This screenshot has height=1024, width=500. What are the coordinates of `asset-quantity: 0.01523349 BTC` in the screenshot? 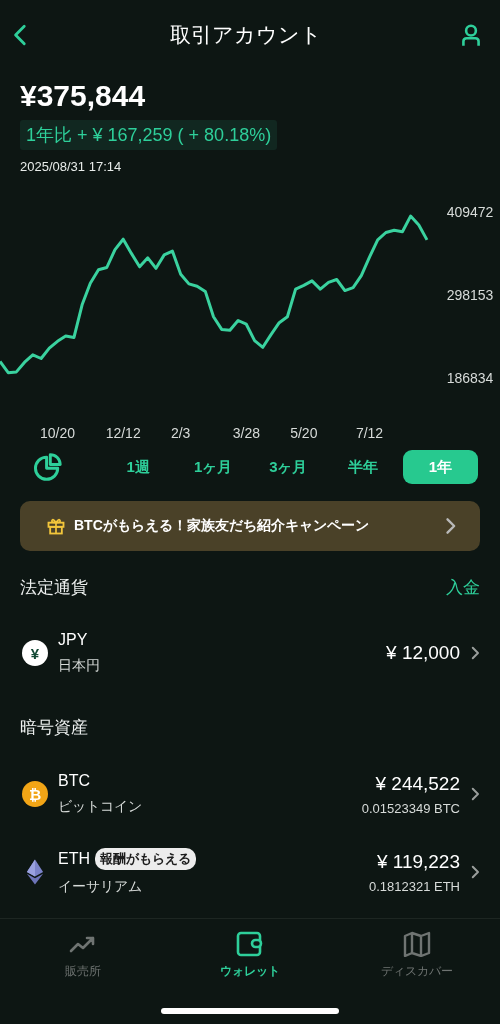 It's located at (410, 808).